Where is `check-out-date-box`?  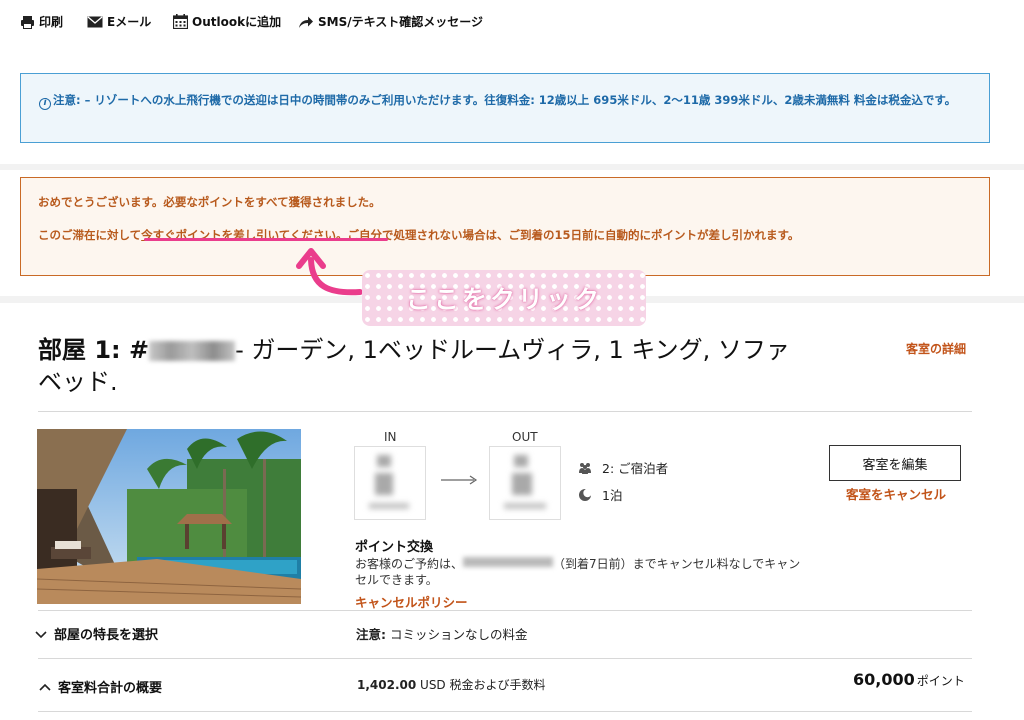
check-out-date-box is located at coordinates (525, 483).